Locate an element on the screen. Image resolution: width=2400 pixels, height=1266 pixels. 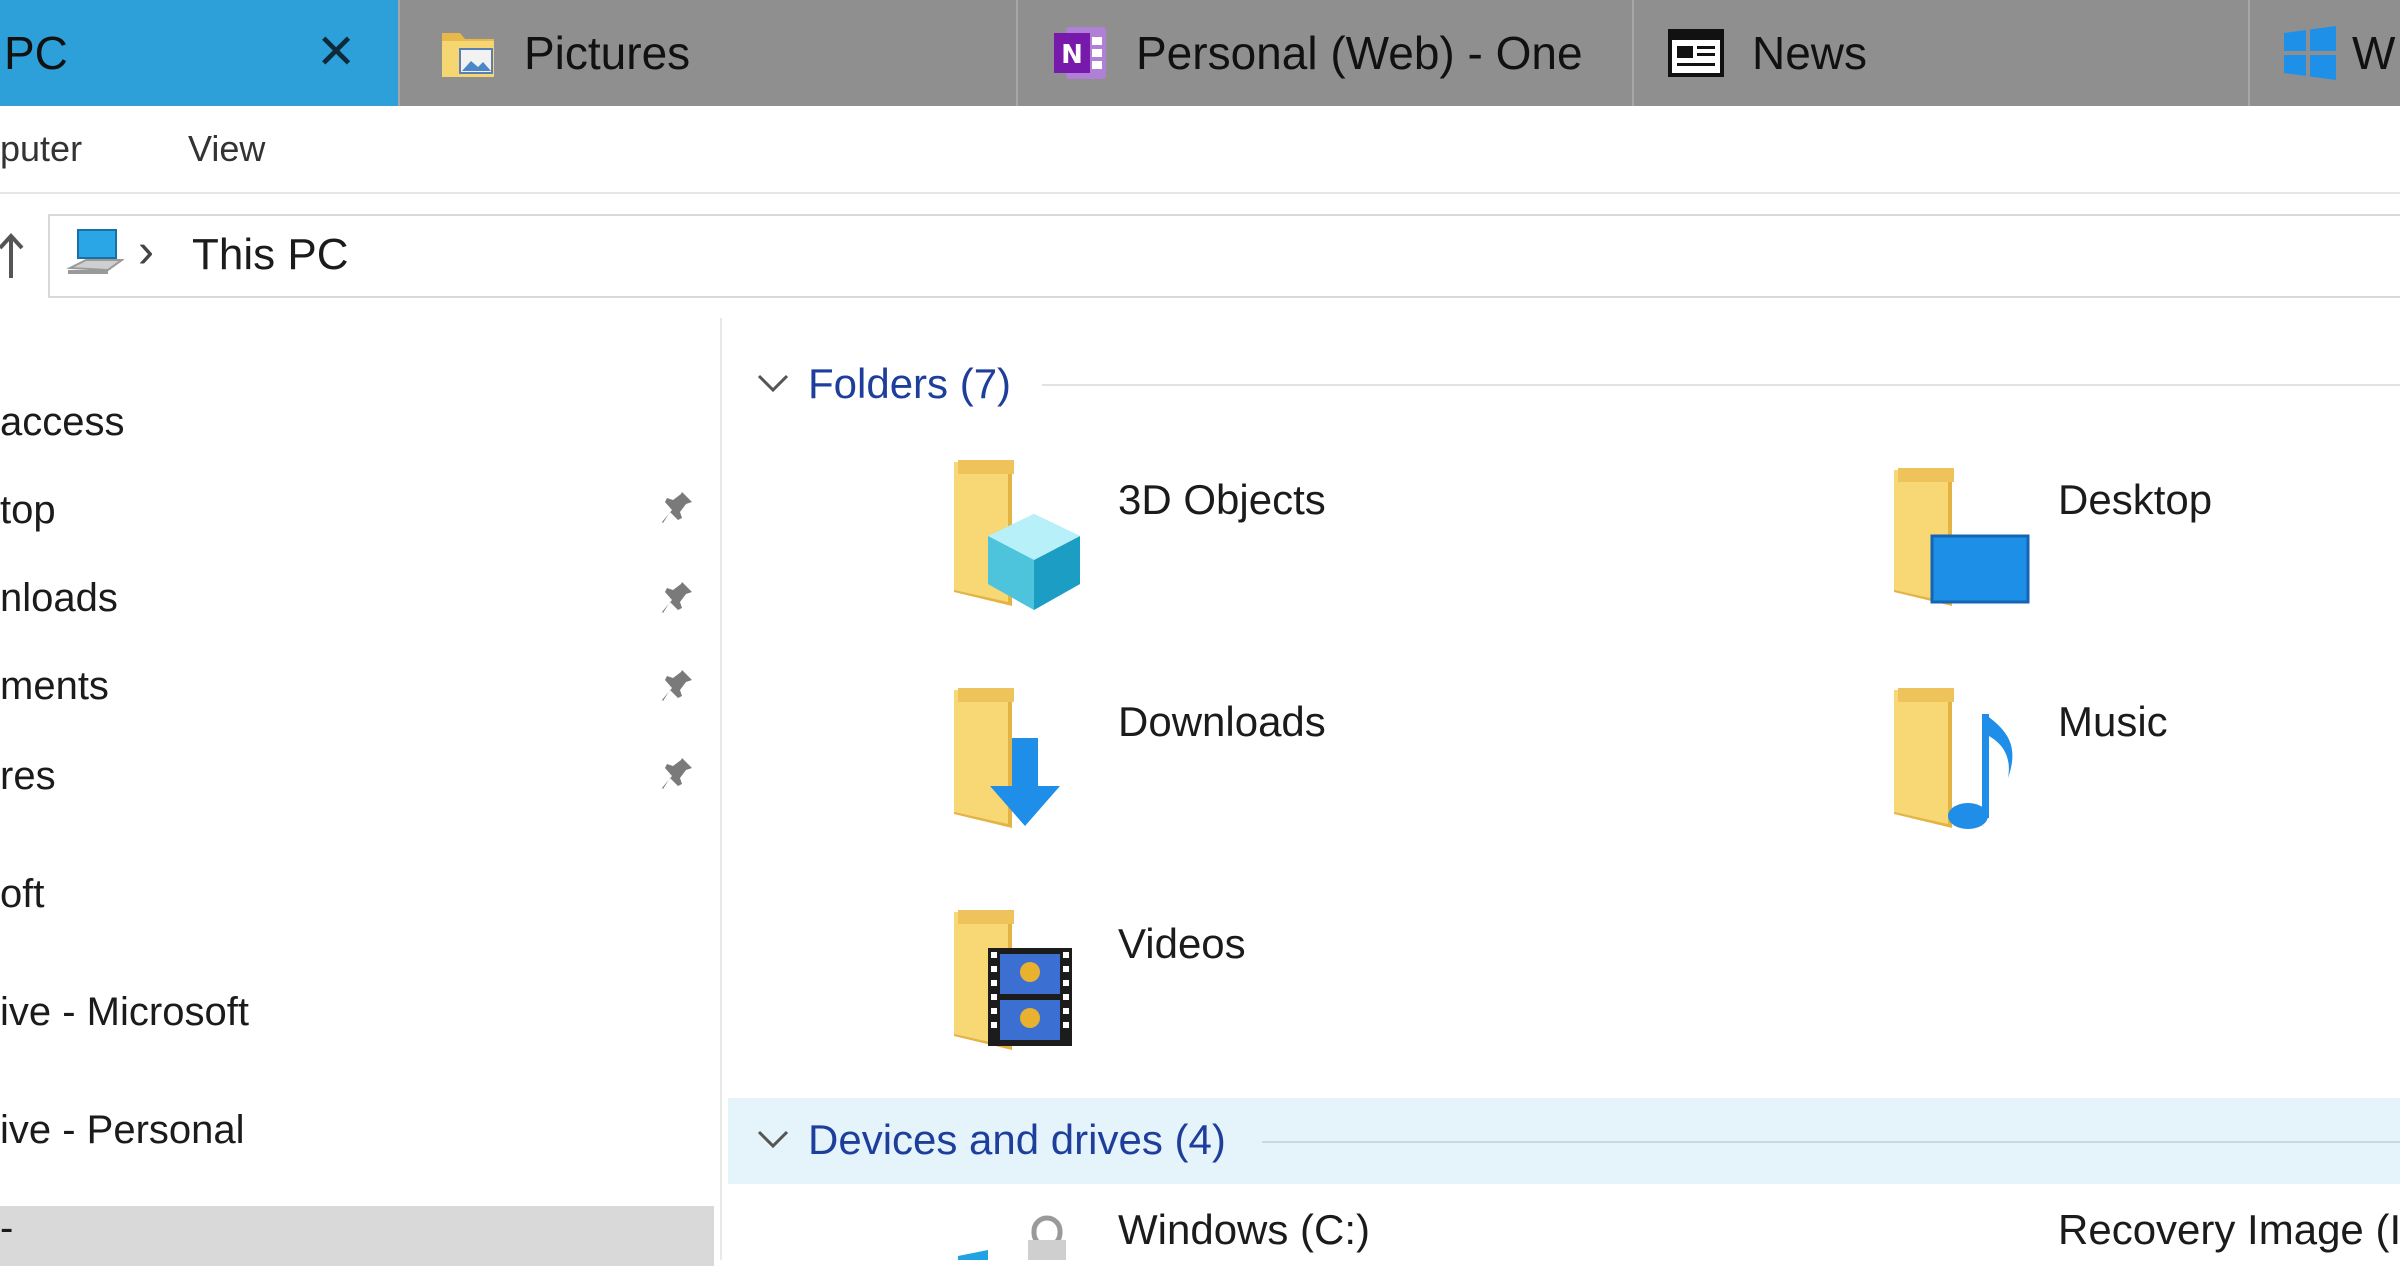
nav-item-label: - is located at coordinates (7, 1228).